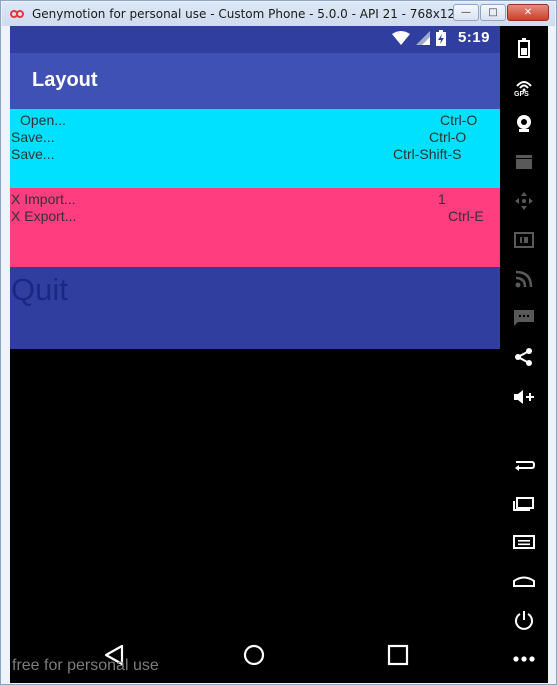 Image resolution: width=557 pixels, height=685 pixels. Describe the element at coordinates (524, 201) in the screenshot. I see `dpad-icon` at that location.